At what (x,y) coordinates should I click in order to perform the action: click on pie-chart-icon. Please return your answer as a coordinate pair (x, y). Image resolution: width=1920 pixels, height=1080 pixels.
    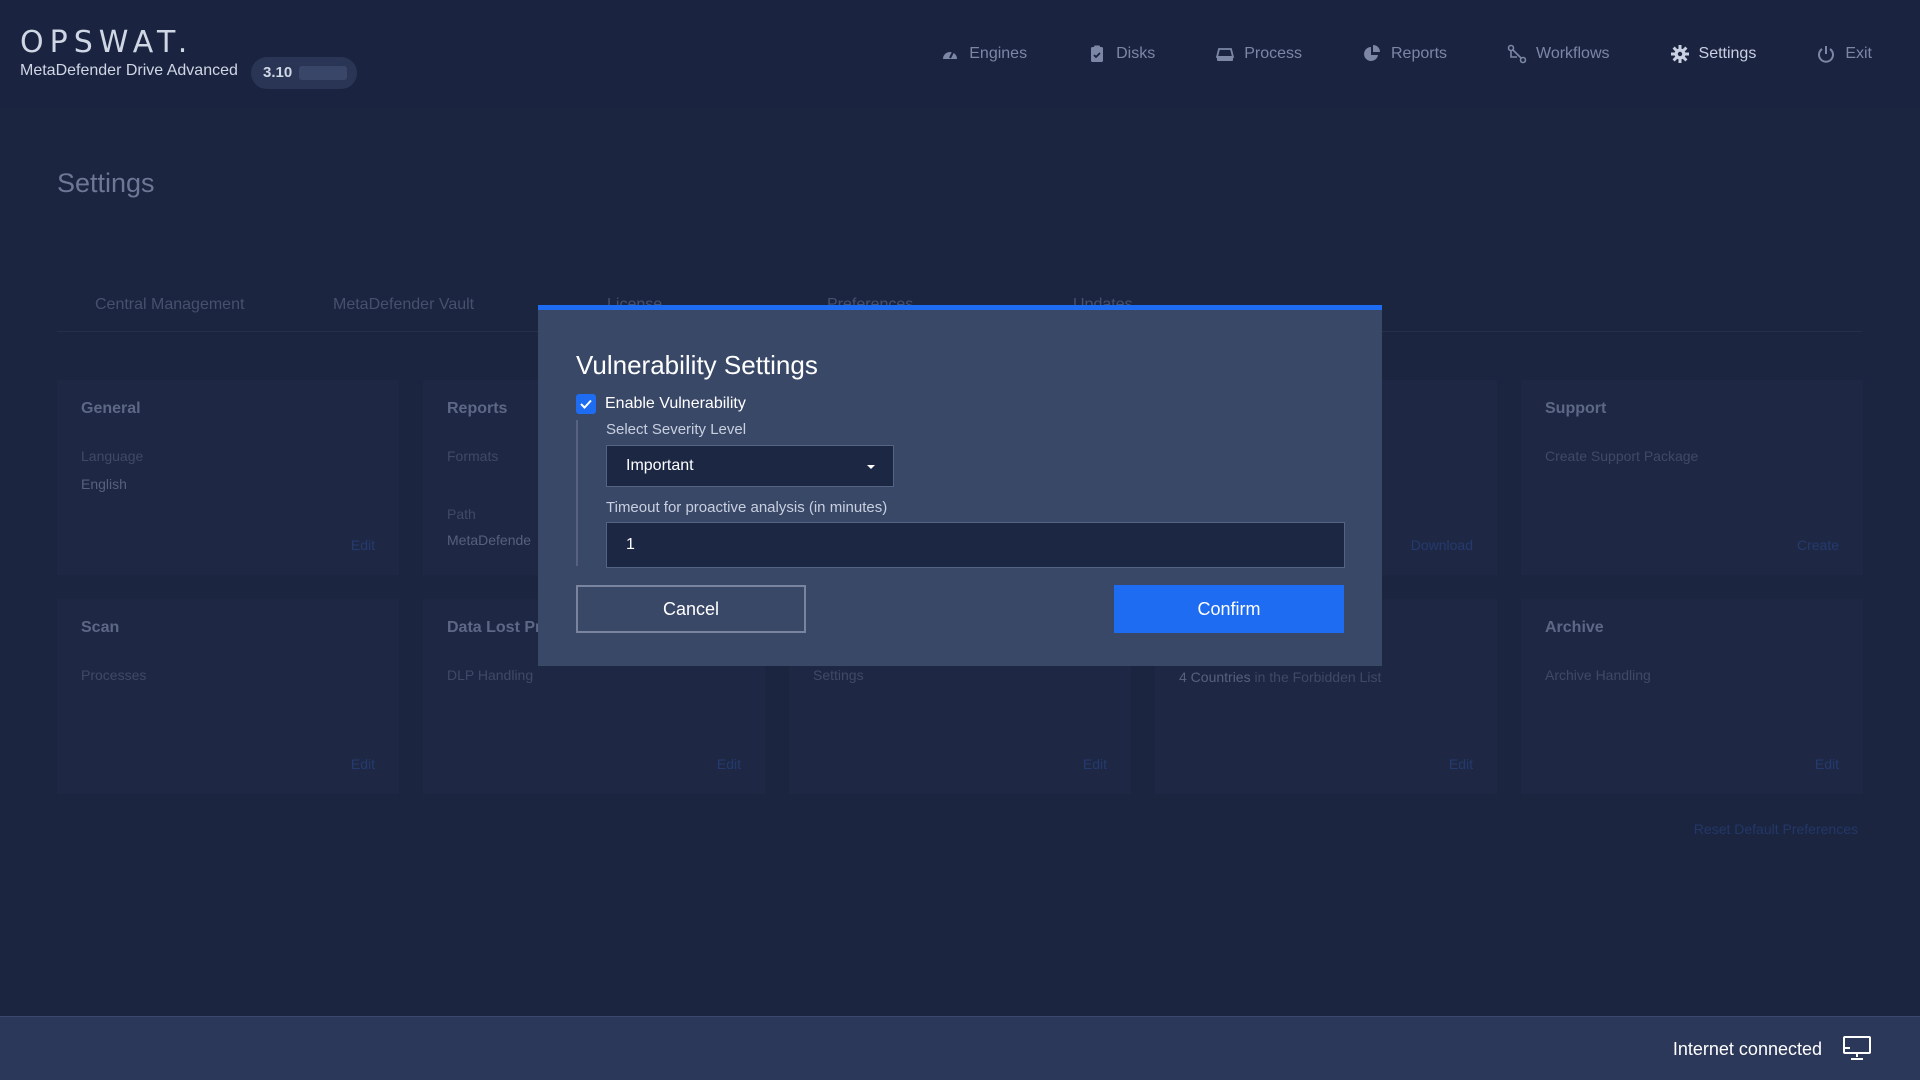
    Looking at the image, I should click on (1372, 53).